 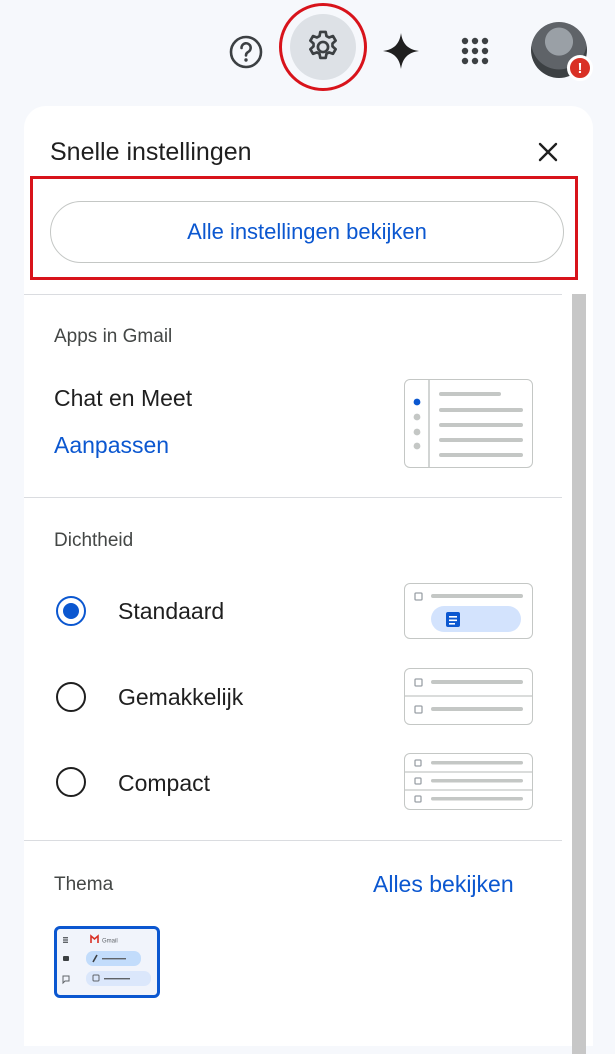 I want to click on chat-meet-label: Chat en Meet, so click(x=123, y=398).